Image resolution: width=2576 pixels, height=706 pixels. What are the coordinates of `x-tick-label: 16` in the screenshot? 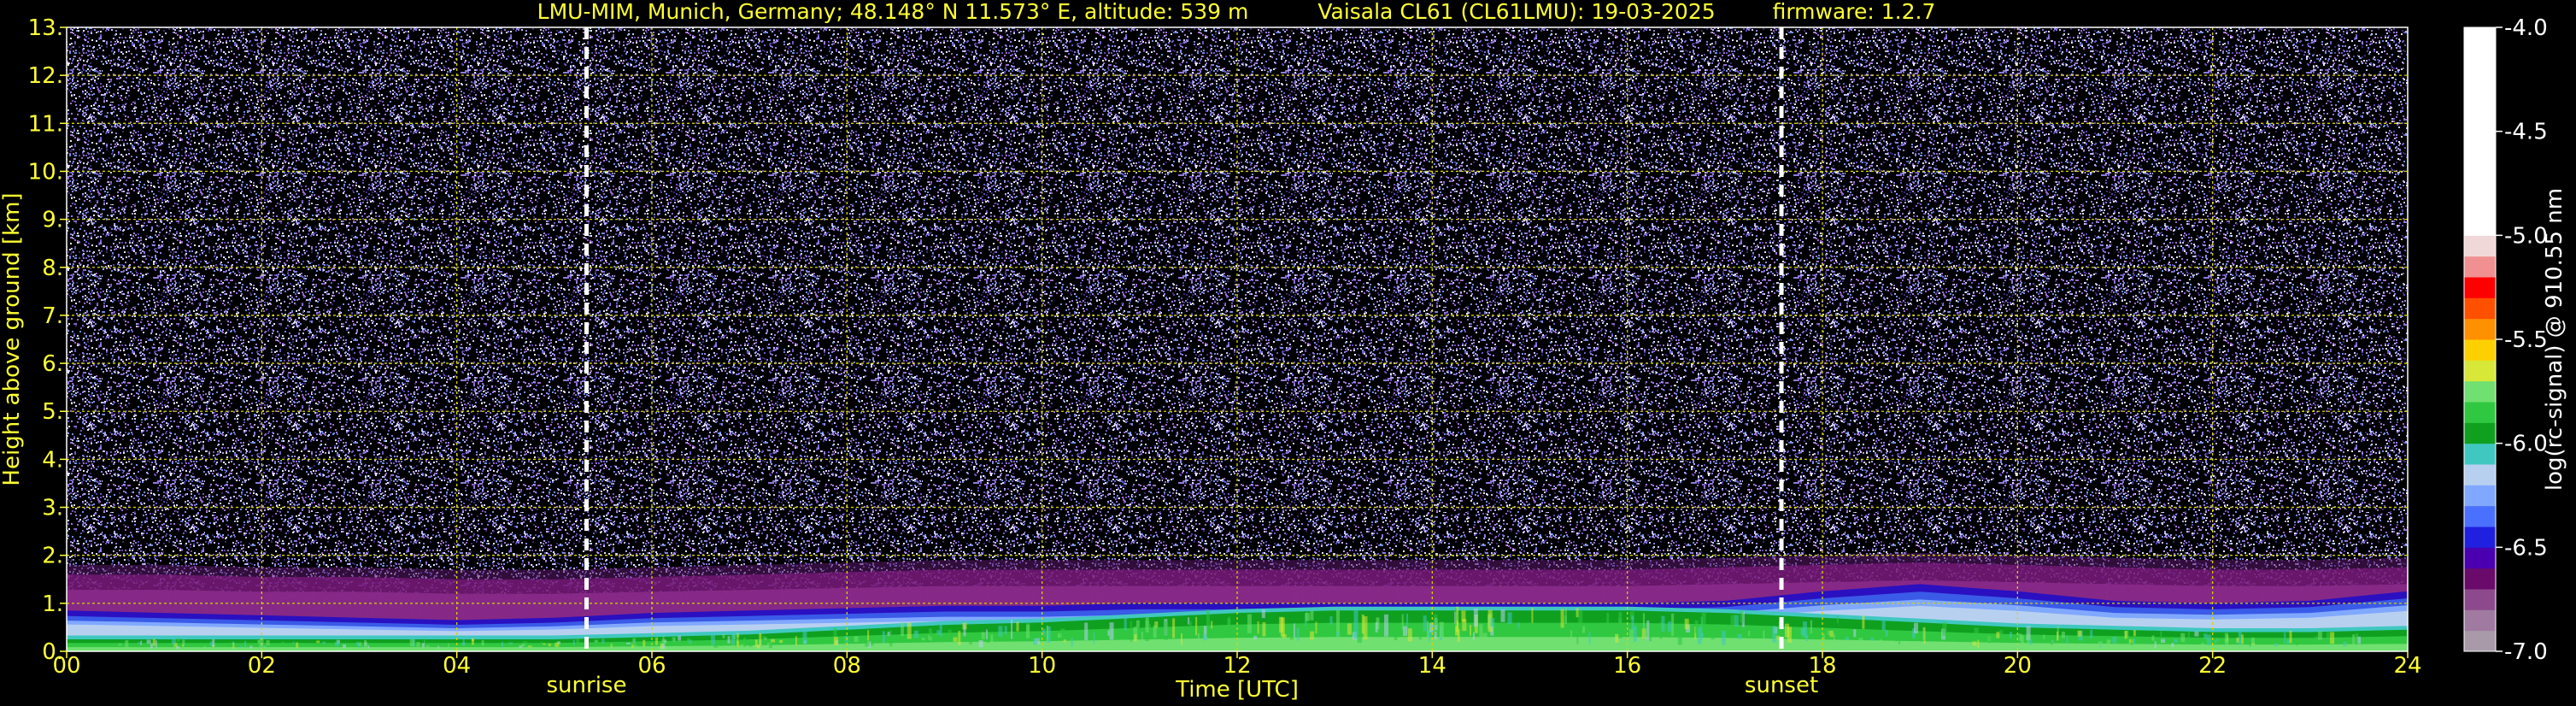 It's located at (1627, 666).